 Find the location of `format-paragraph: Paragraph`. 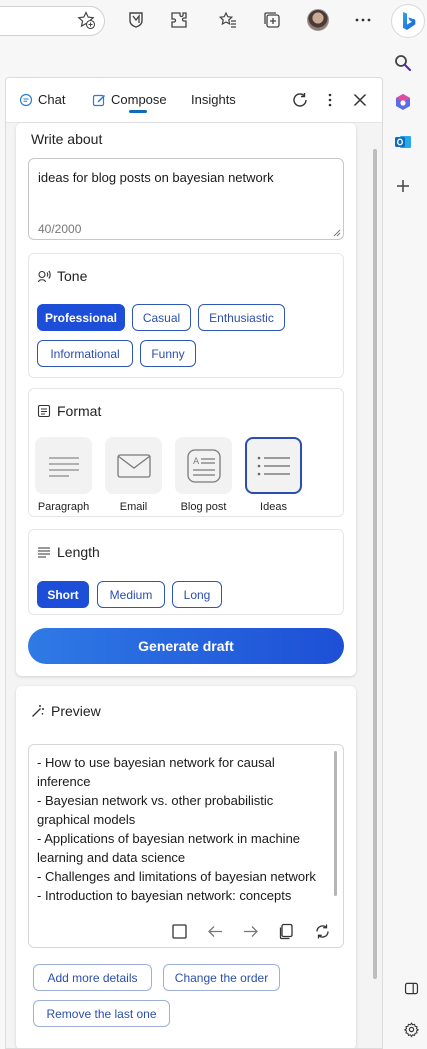

format-paragraph: Paragraph is located at coordinates (63, 475).